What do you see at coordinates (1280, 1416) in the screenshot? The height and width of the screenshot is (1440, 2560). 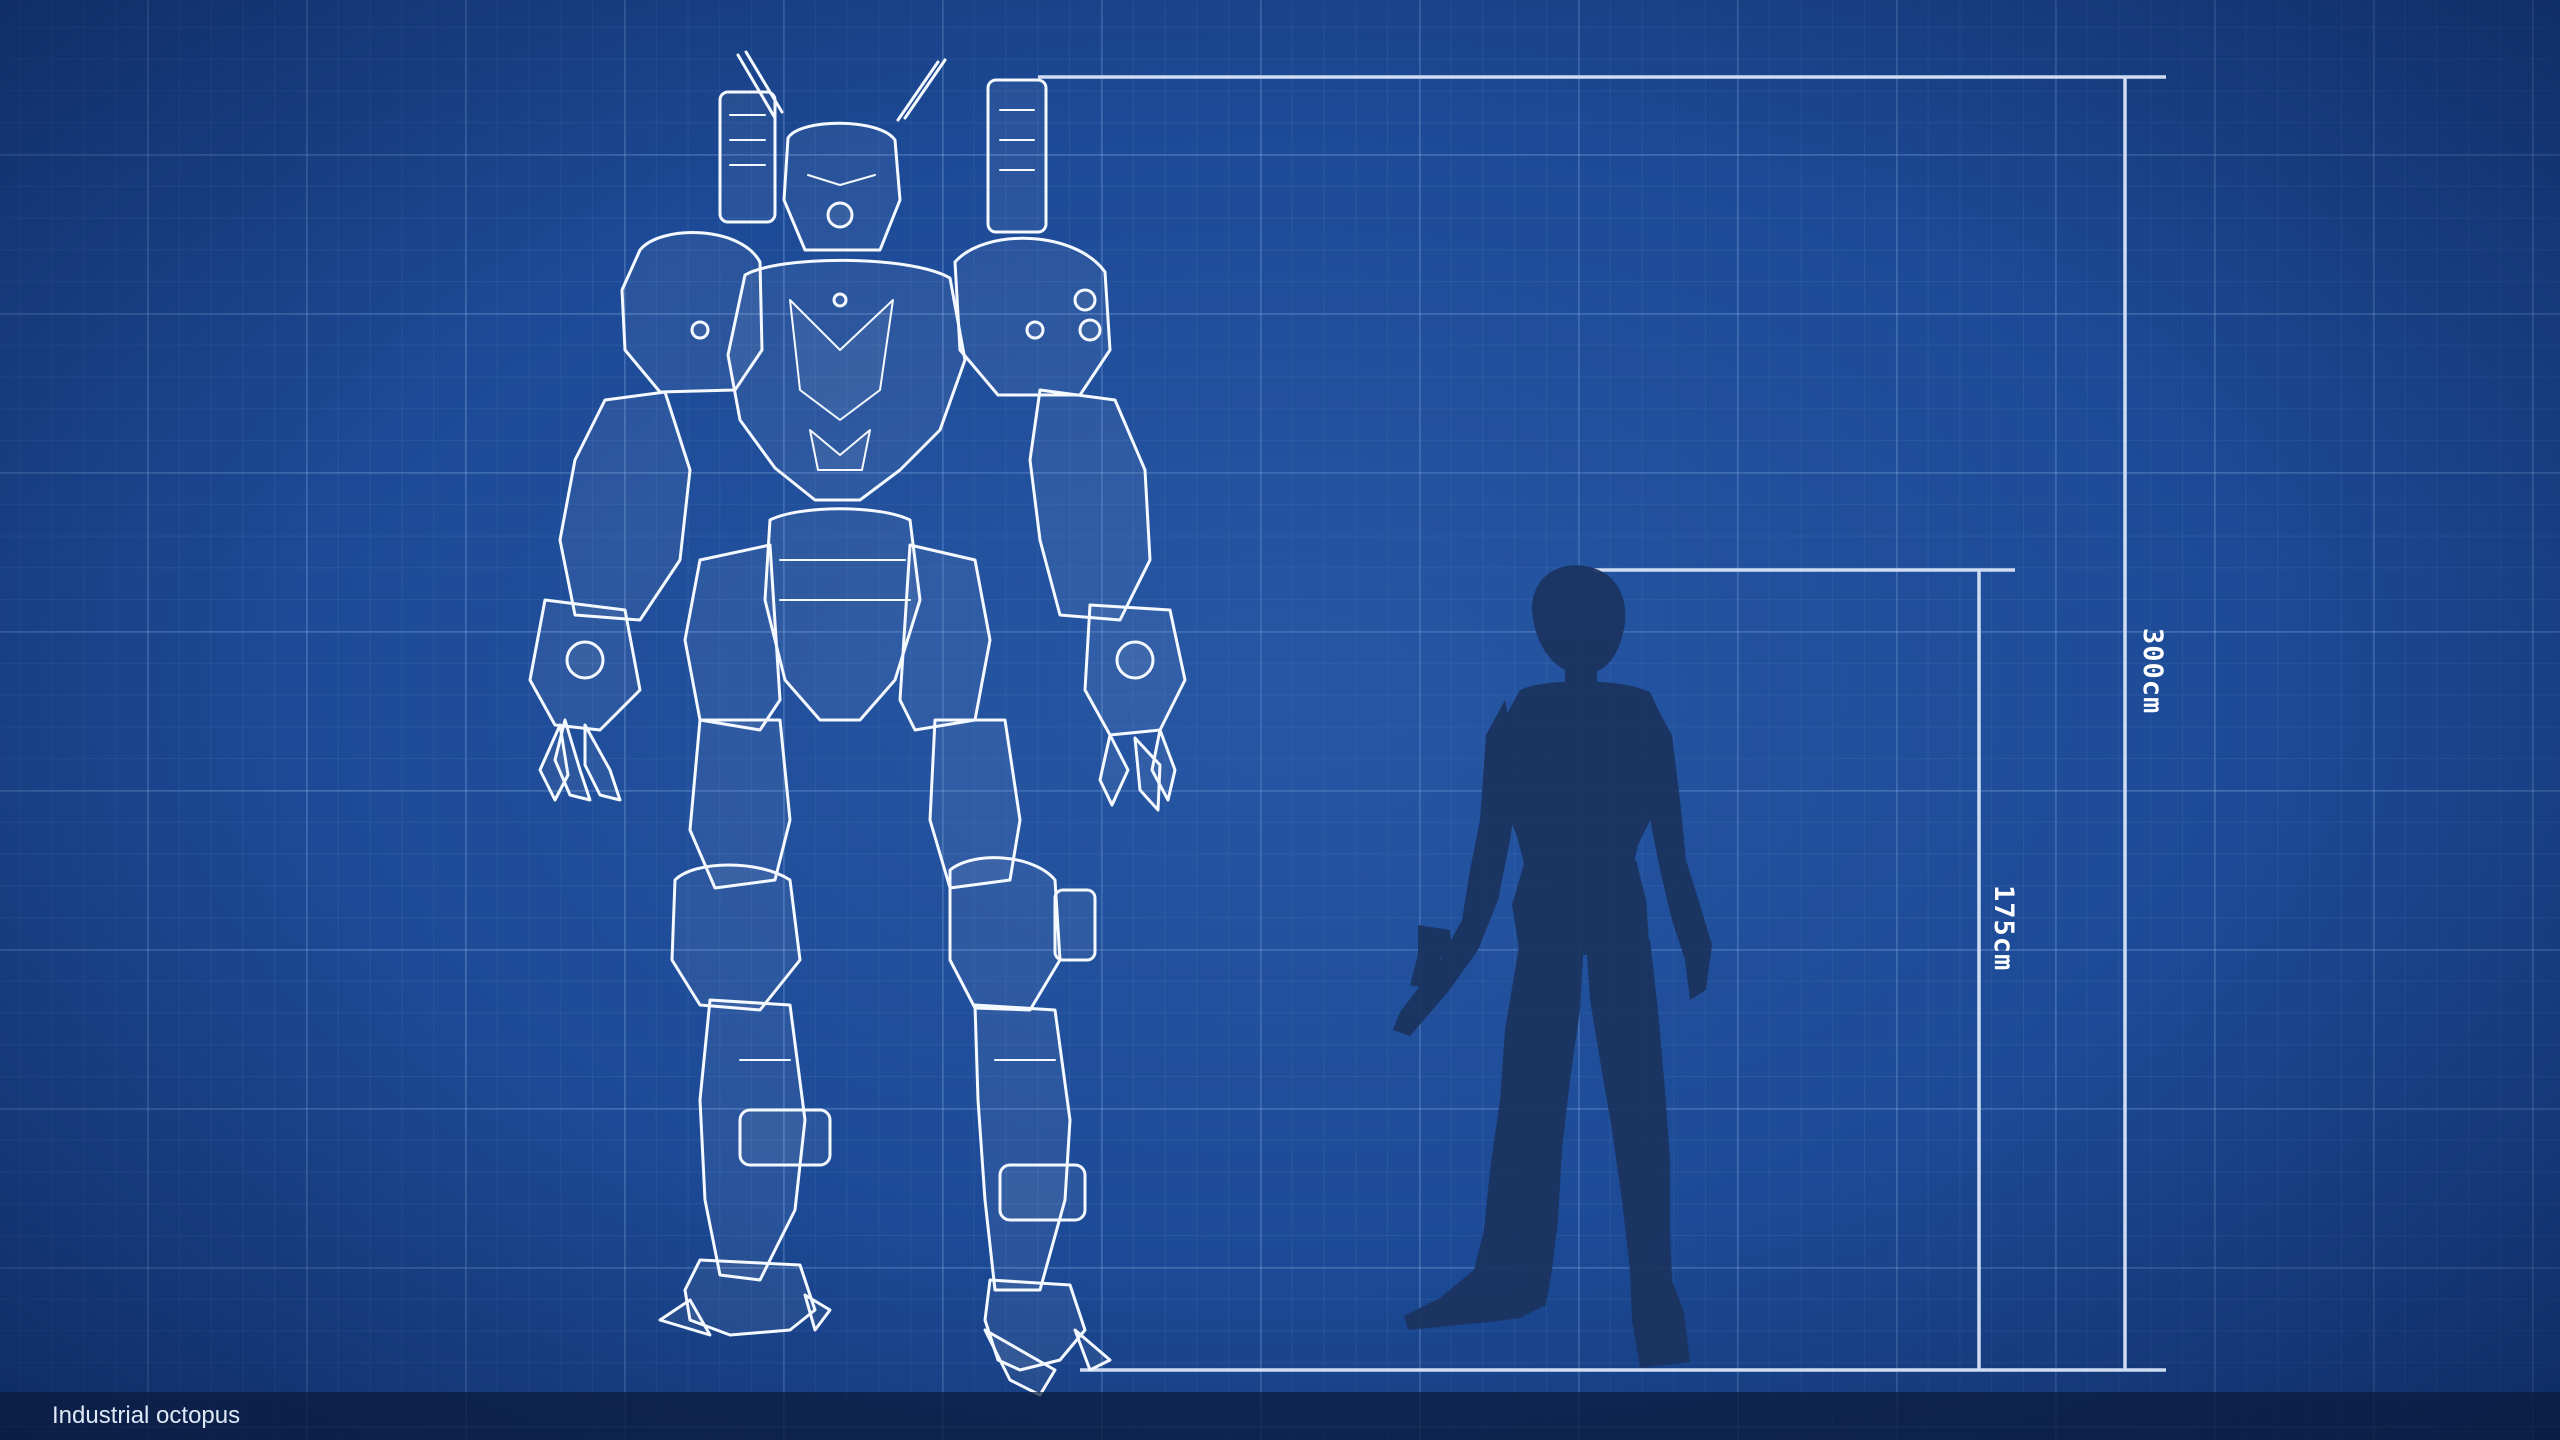 I see `caption-bar: Industrial octopus` at bounding box center [1280, 1416].